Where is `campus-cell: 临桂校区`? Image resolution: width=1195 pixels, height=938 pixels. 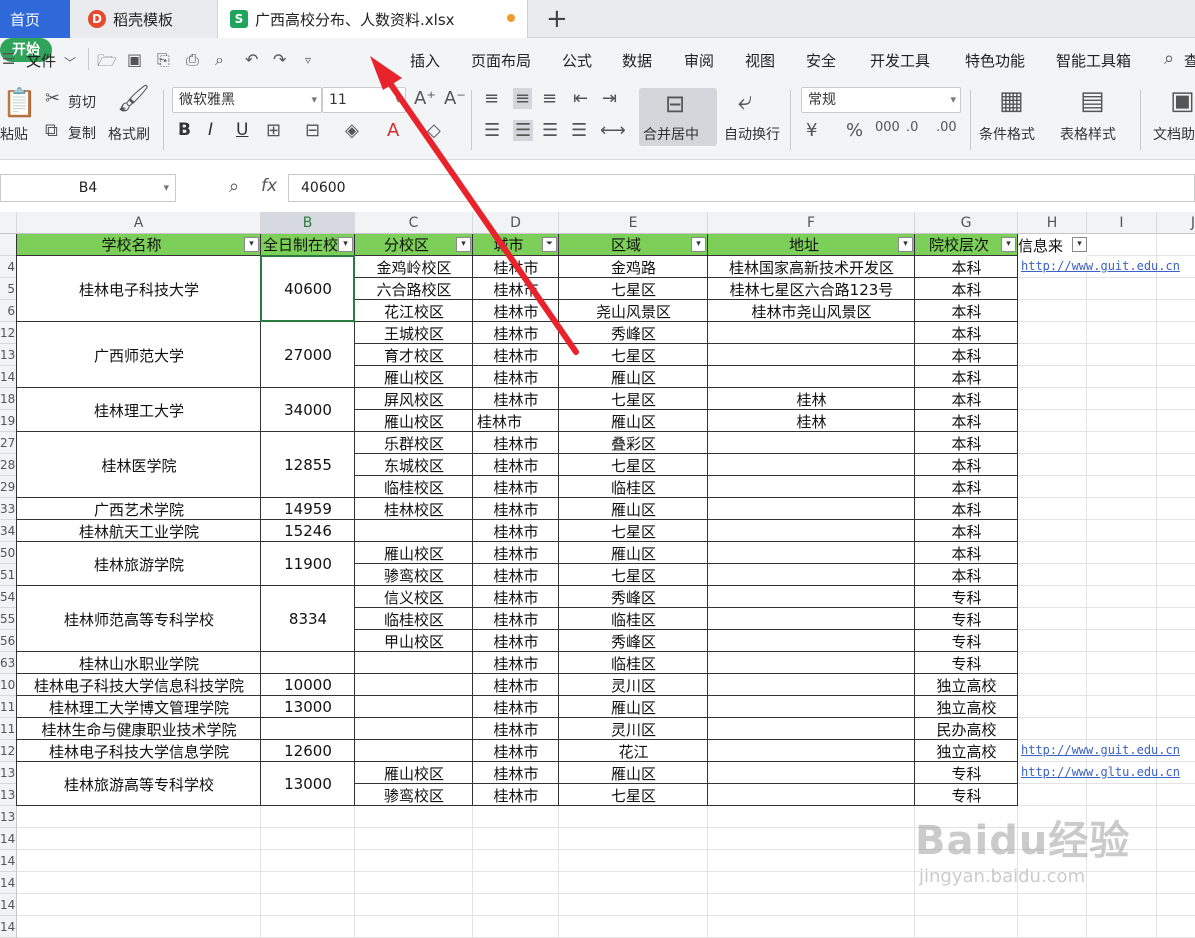 campus-cell: 临桂校区 is located at coordinates (414, 619).